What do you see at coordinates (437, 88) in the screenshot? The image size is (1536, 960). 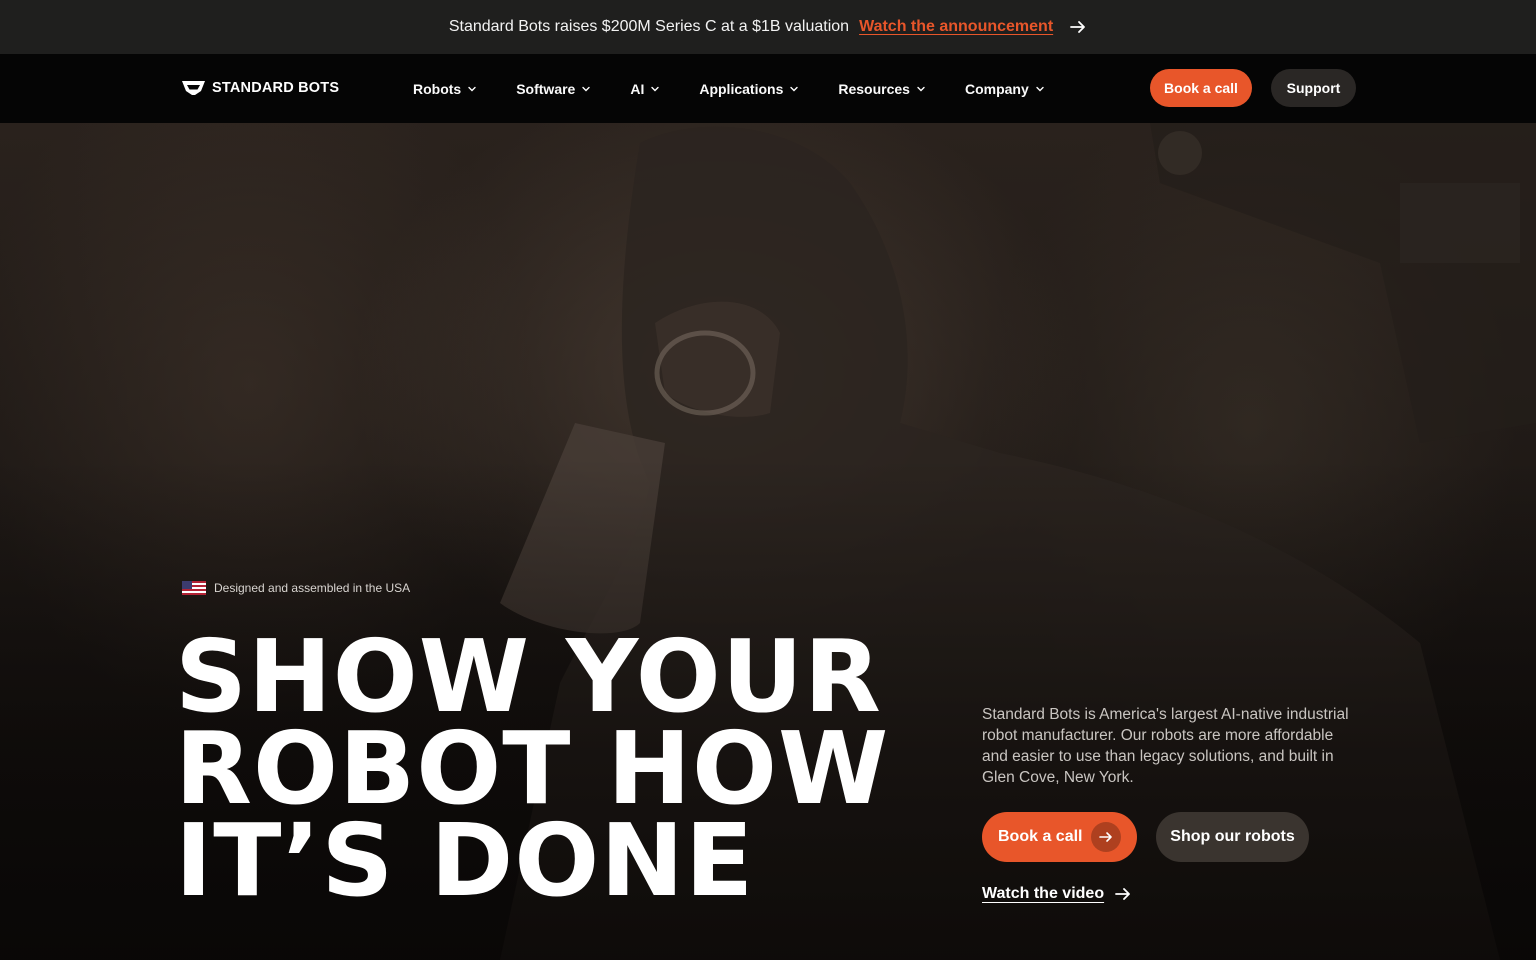 I see `nav-item-label: Robots` at bounding box center [437, 88].